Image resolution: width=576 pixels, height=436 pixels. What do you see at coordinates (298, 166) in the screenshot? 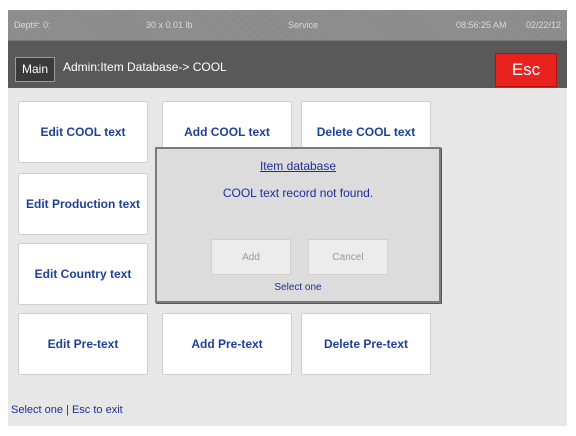
I see `dialog-title: Item database` at bounding box center [298, 166].